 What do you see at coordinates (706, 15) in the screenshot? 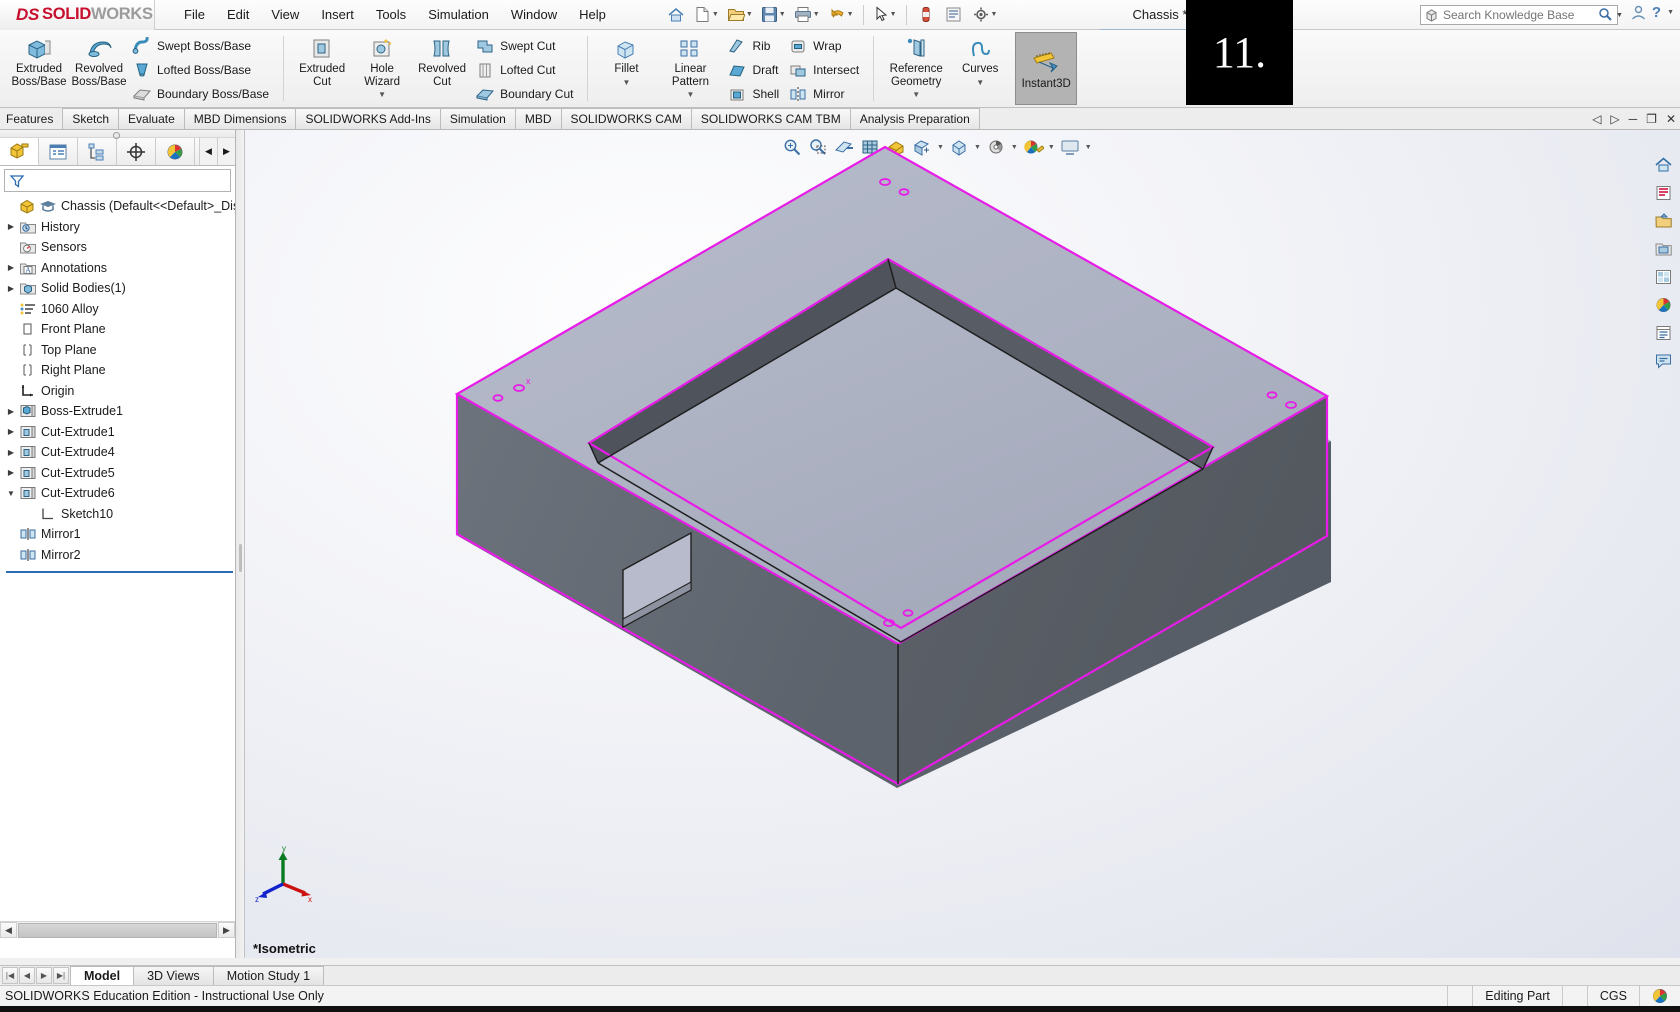
I see `new-document-button: ▼` at bounding box center [706, 15].